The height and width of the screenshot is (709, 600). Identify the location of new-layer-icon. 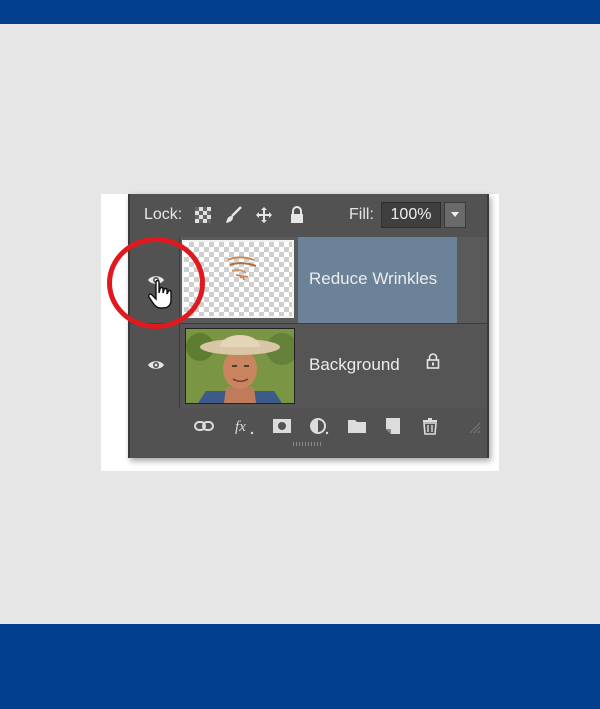
(393, 426).